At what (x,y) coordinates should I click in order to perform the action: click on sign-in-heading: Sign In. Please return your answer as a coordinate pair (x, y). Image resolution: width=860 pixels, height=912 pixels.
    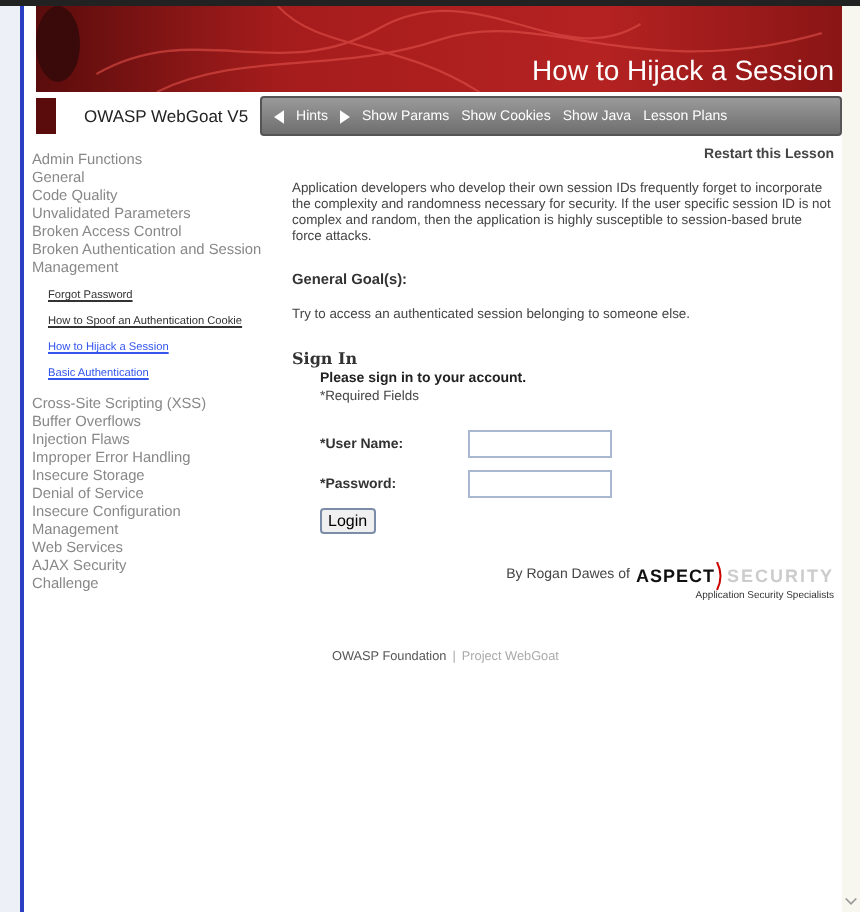
    Looking at the image, I should click on (326, 358).